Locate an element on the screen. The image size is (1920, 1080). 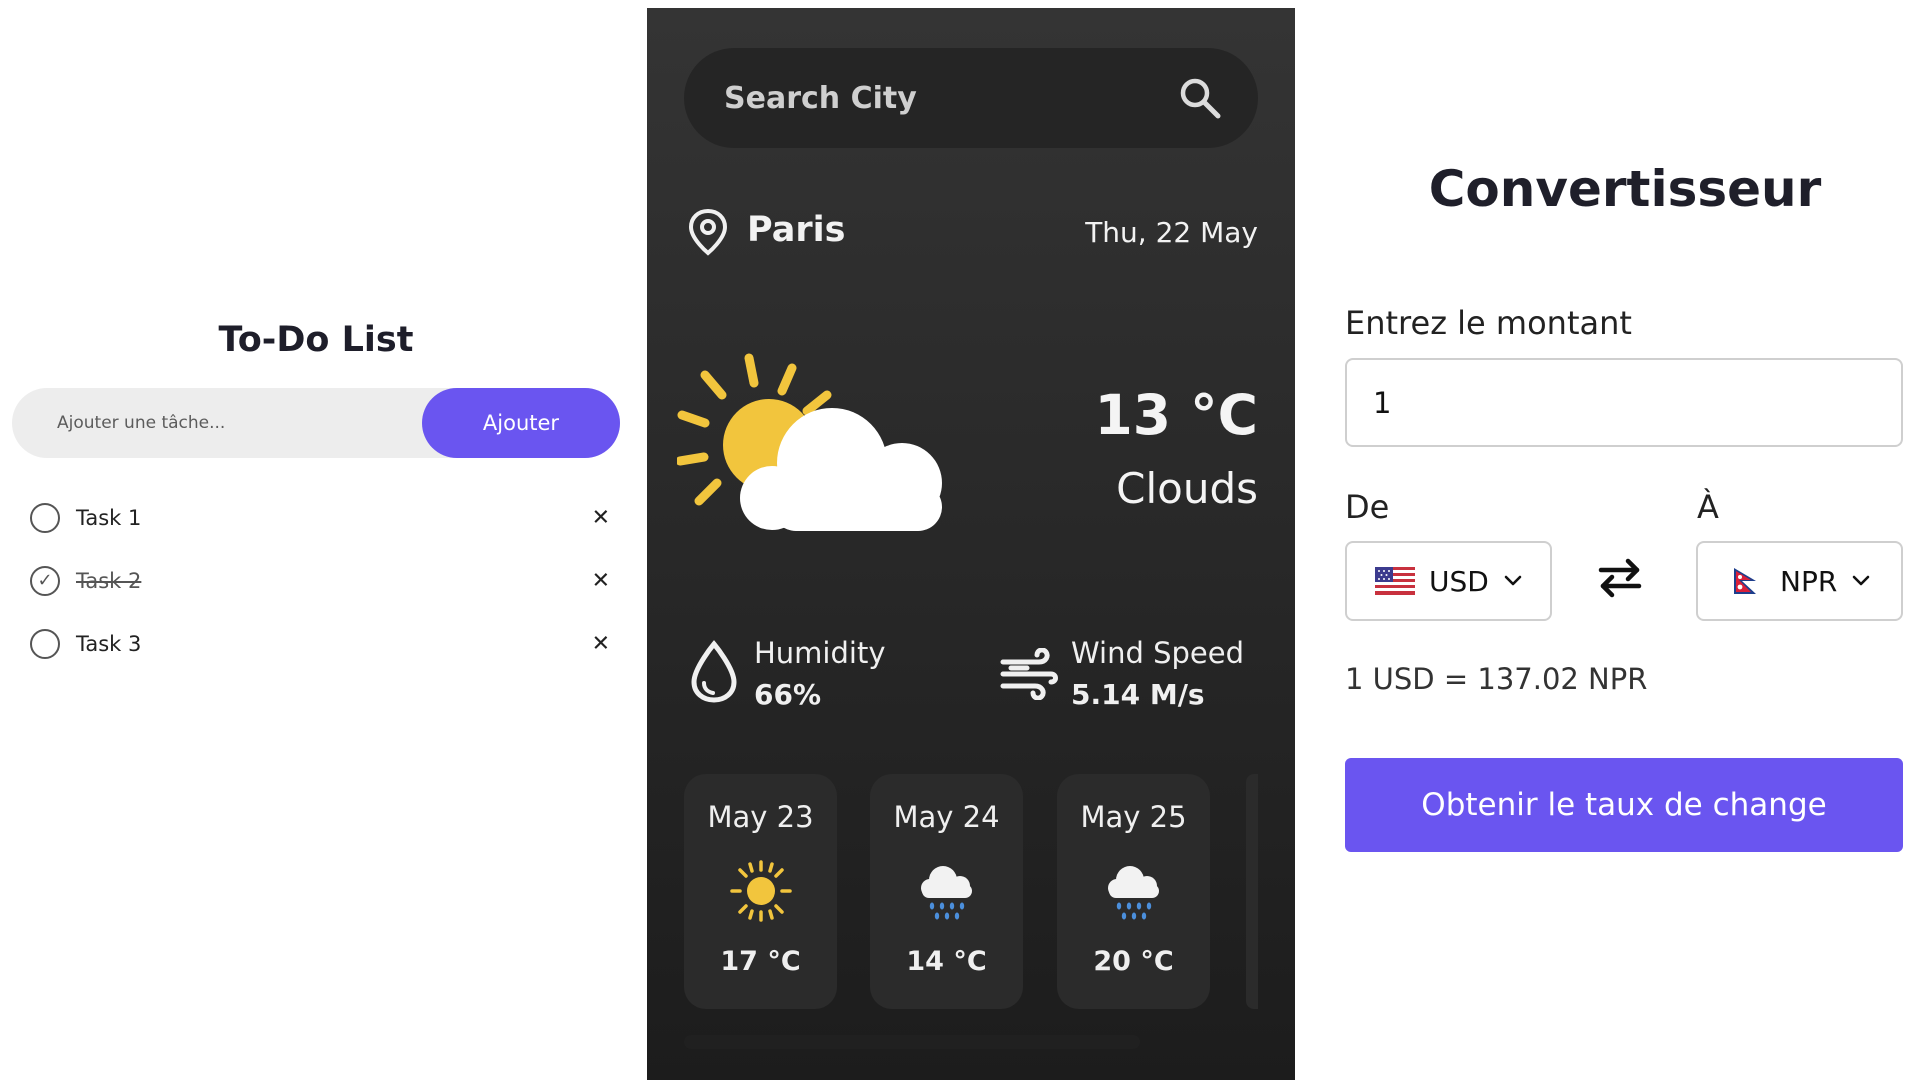
converter-title: Convertisseur is located at coordinates (1625, 189).